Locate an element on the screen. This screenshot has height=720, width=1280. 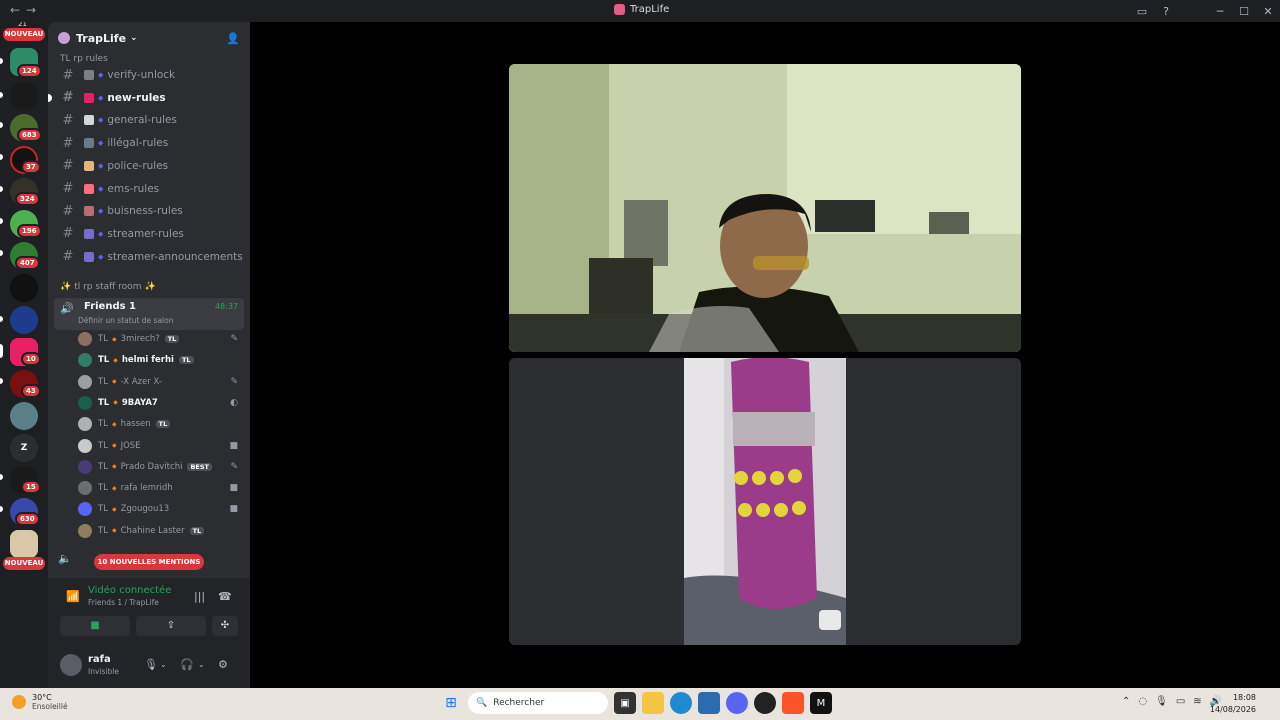
back-arrow-icon: ← is located at coordinates (18, 10).